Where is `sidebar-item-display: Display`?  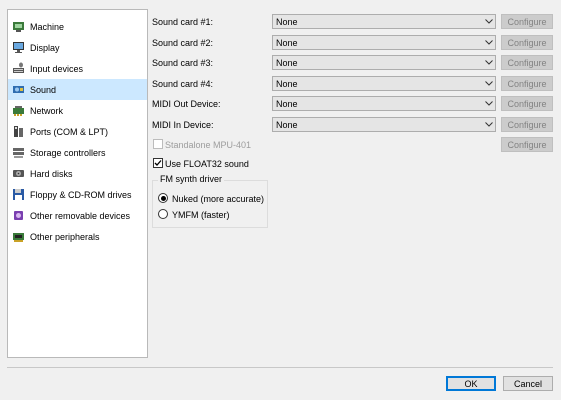
sidebar-item-display: Display is located at coordinates (77, 47).